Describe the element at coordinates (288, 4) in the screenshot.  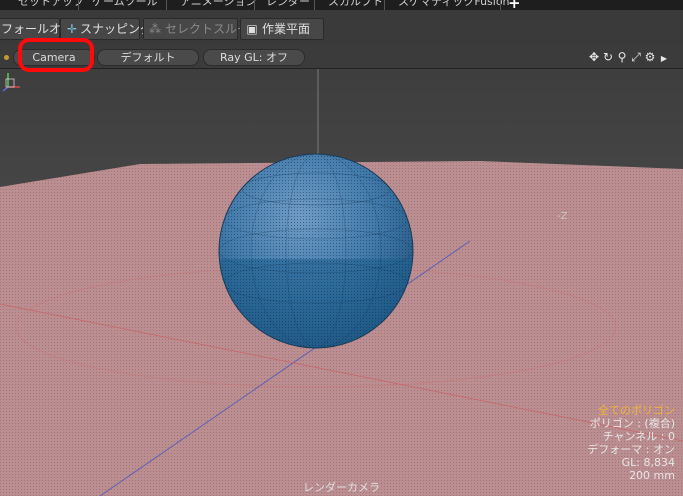
I see `tab-render: レンダー` at that location.